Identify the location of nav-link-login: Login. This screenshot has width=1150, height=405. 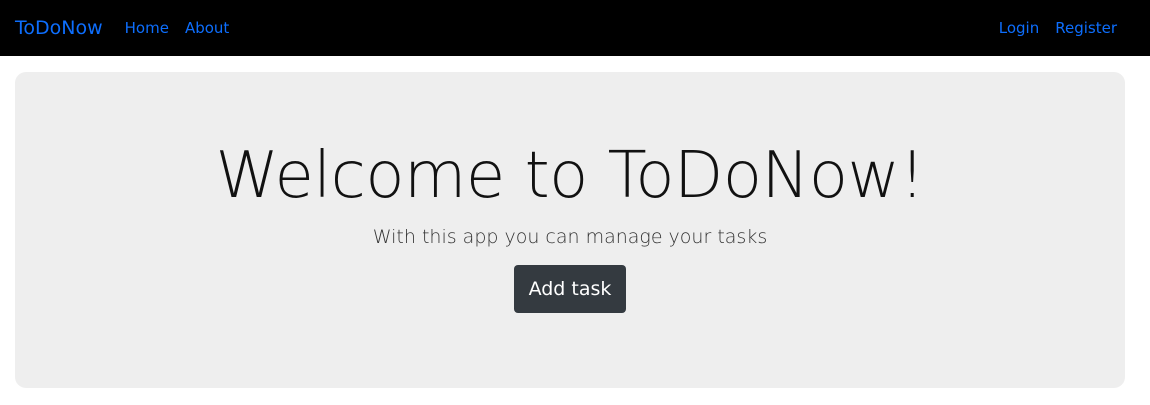
(1019, 28).